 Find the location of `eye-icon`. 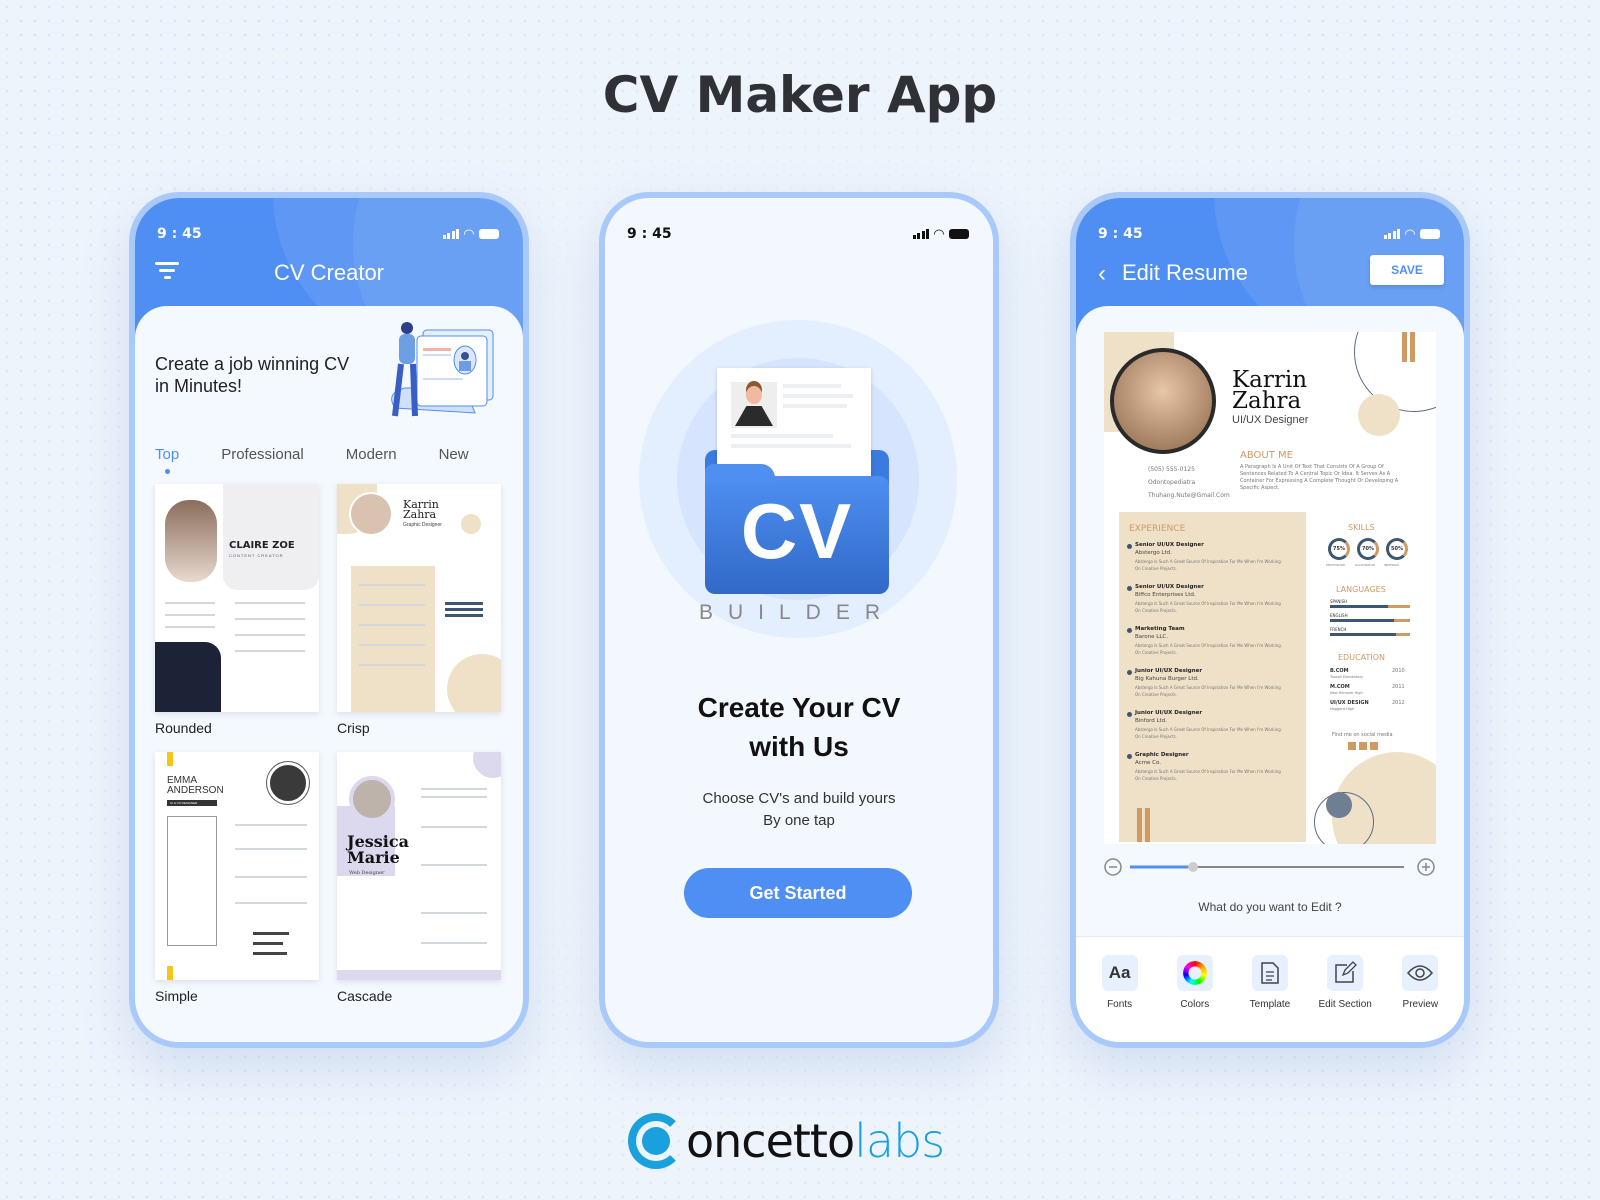

eye-icon is located at coordinates (1420, 973).